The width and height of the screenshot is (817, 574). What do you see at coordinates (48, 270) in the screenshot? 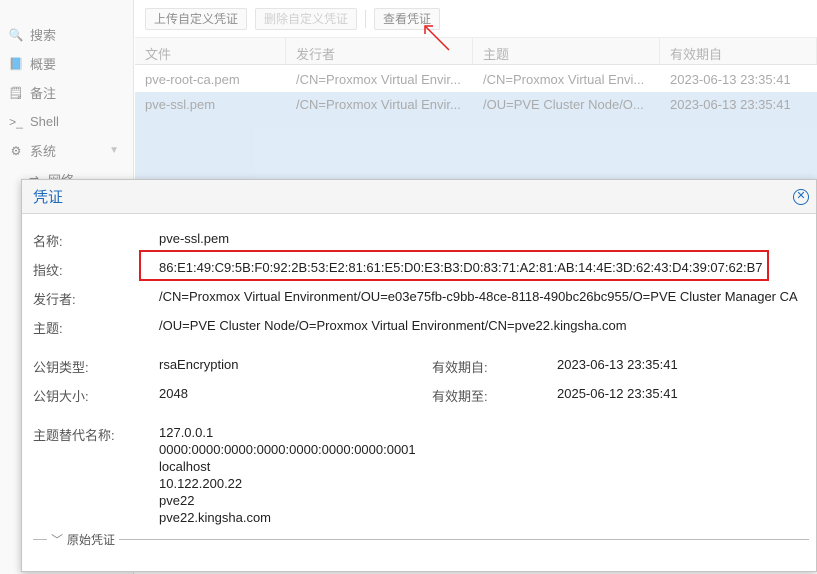
I see `fingerprint-label: 指纹:` at bounding box center [48, 270].